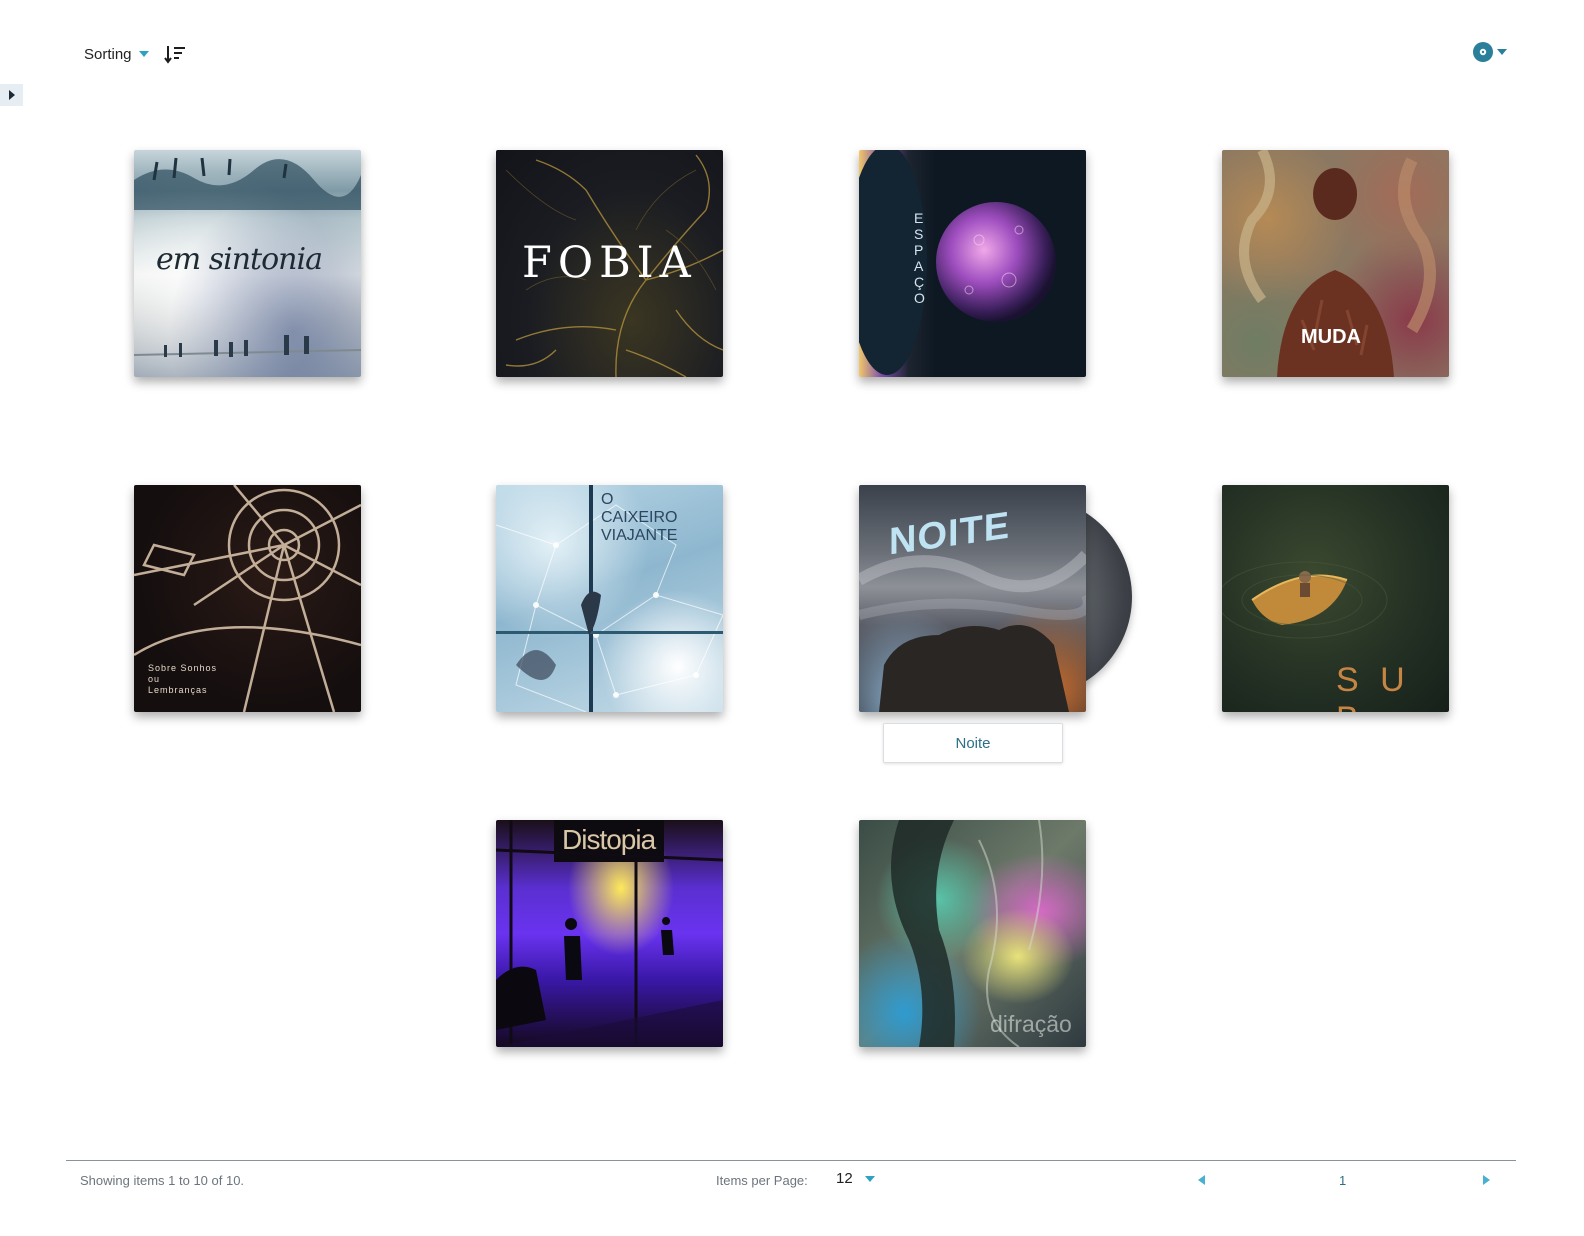  Describe the element at coordinates (844, 1178) in the screenshot. I see `items-per-page-value: 12` at that location.